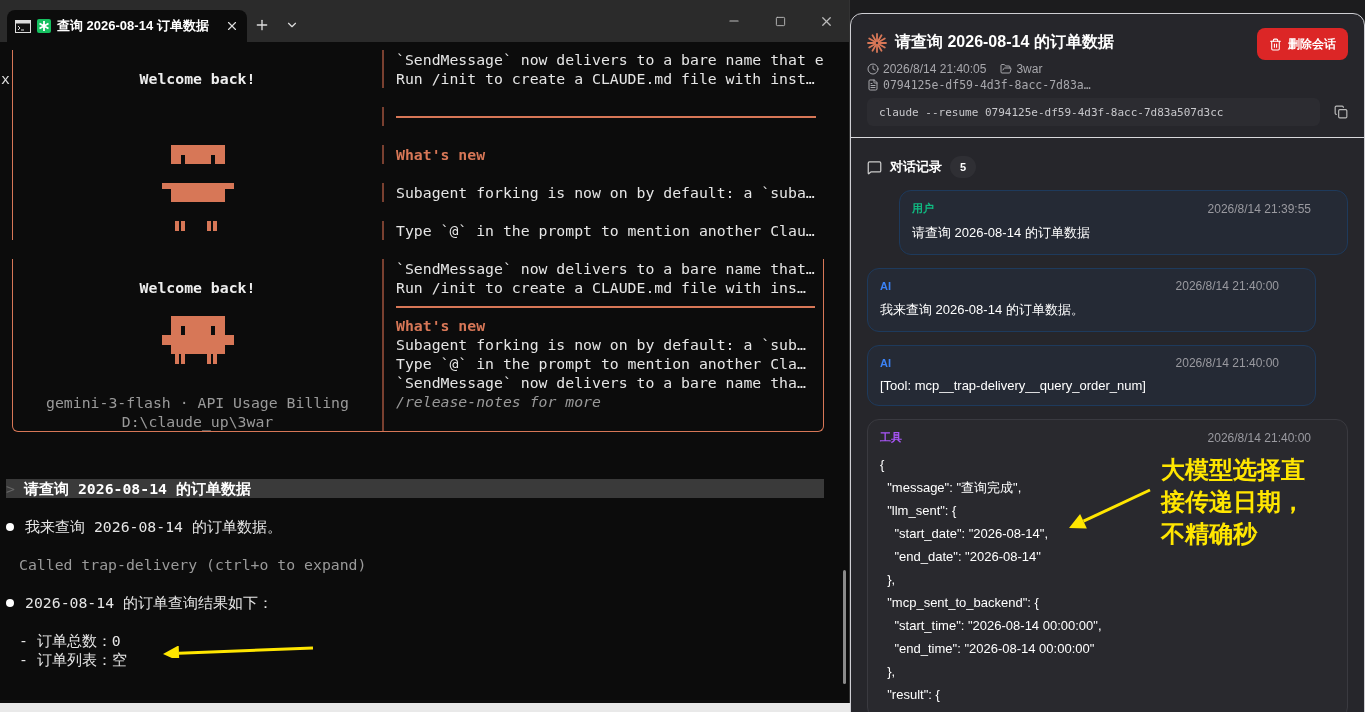  Describe the element at coordinates (954, 488) in the screenshot. I see `code-line: "message": "查询完成",` at that location.